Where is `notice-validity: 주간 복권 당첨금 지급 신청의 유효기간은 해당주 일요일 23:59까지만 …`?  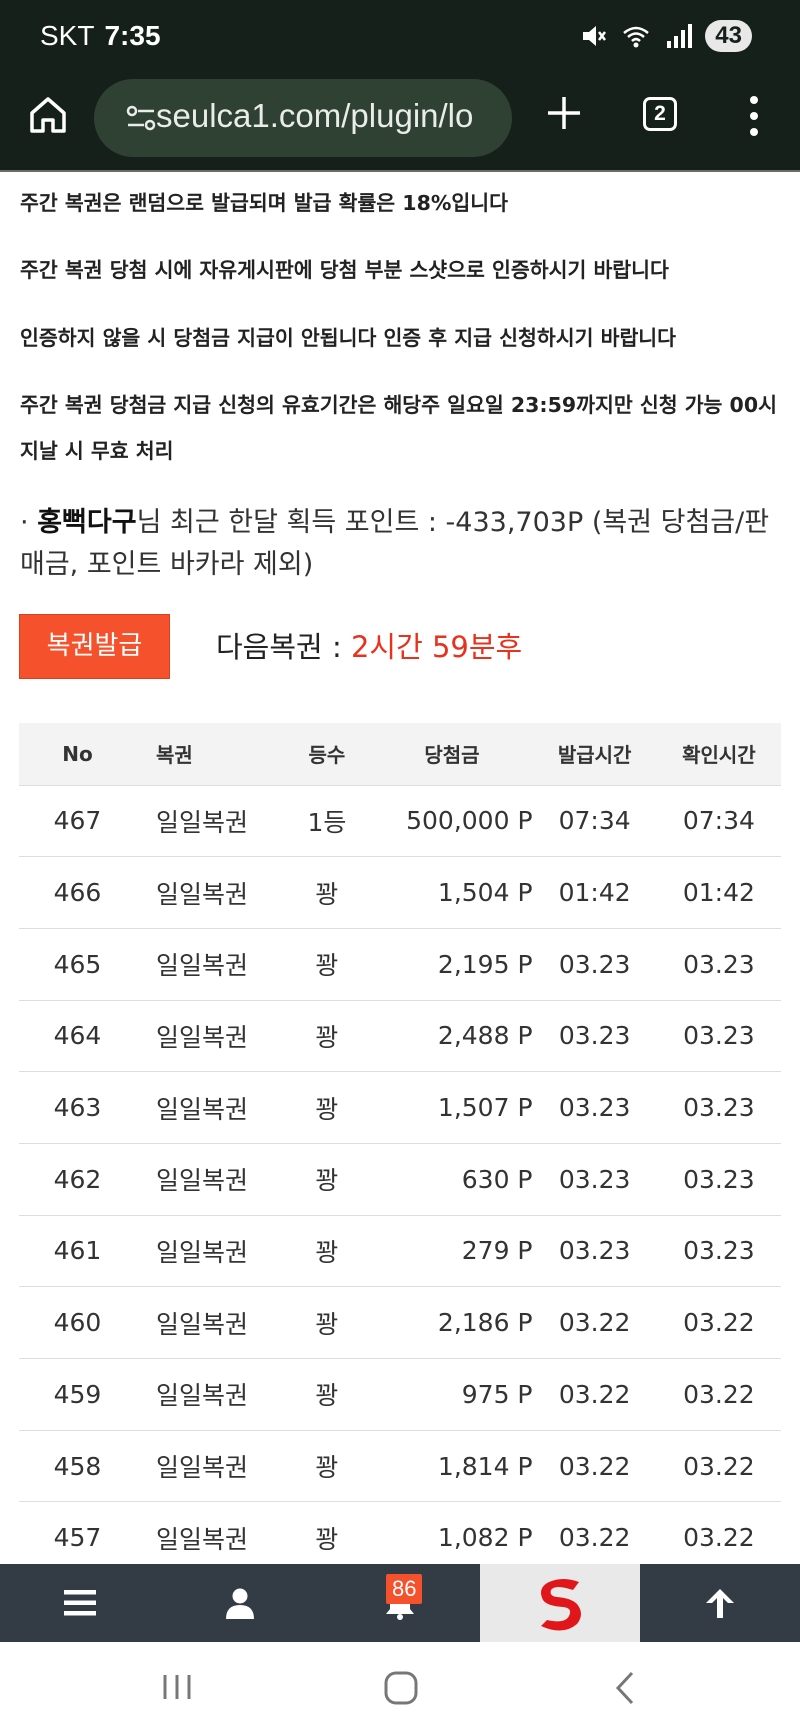
notice-validity: 주간 복권 당첨금 지급 신청의 유효기간은 해당주 일요일 23:59까지만 … is located at coordinates (398, 428).